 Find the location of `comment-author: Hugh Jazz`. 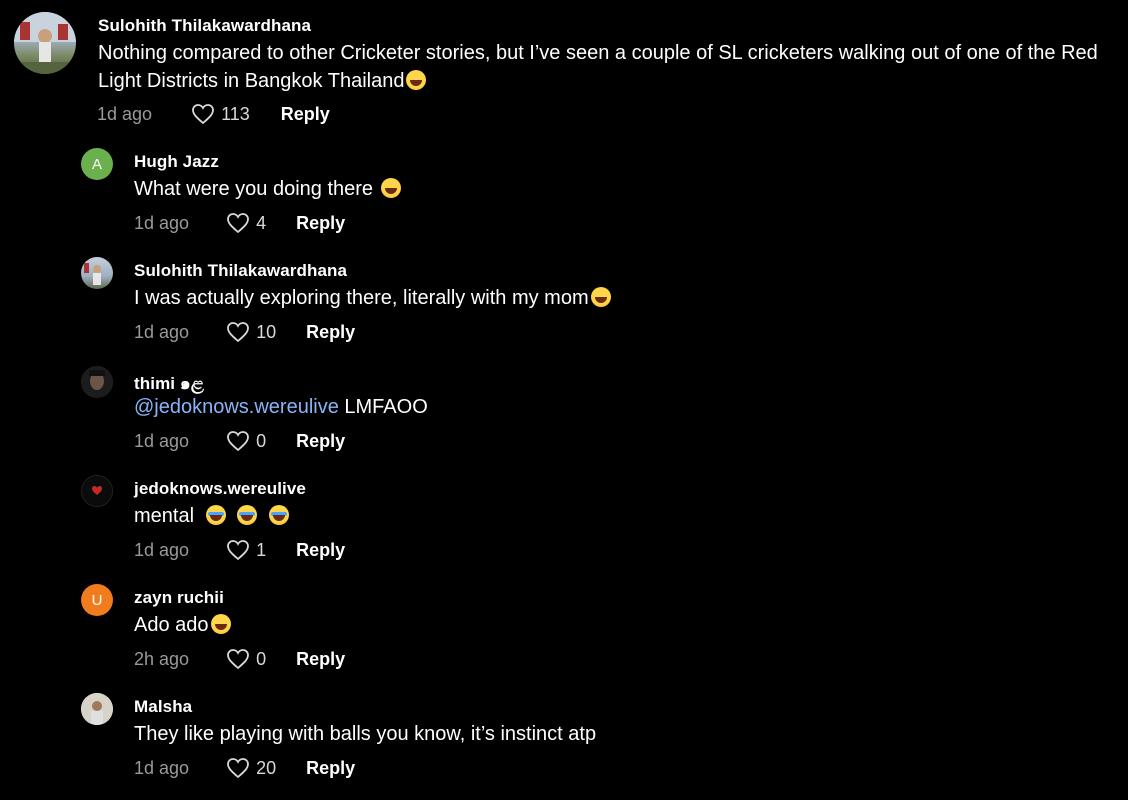

comment-author: Hugh Jazz is located at coordinates (176, 162).